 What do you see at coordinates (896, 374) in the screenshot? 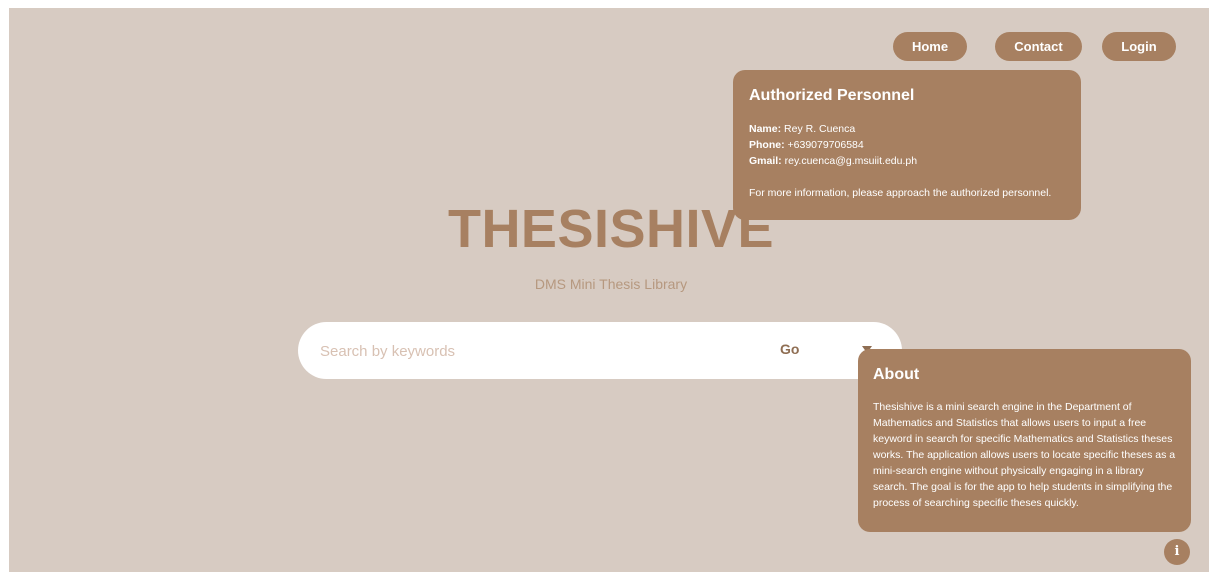
I see `about-title: About` at bounding box center [896, 374].